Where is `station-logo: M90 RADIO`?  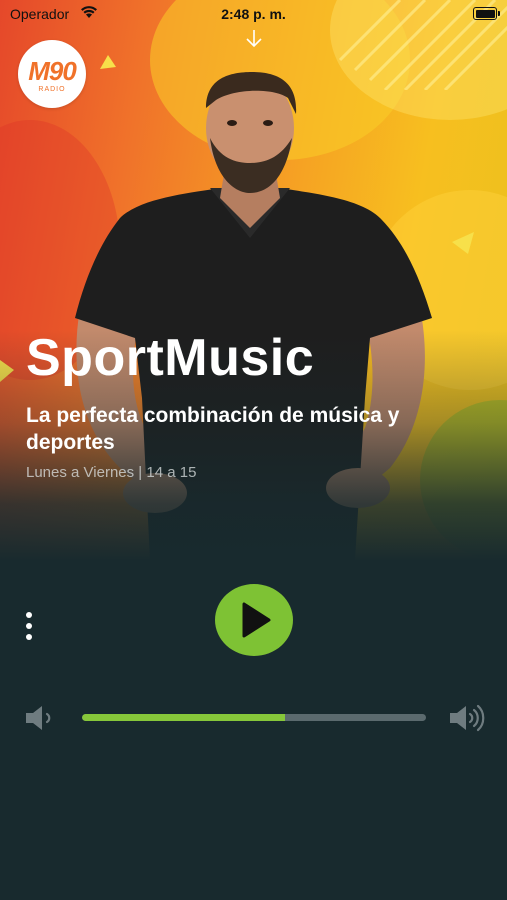
station-logo: M90 RADIO is located at coordinates (52, 74).